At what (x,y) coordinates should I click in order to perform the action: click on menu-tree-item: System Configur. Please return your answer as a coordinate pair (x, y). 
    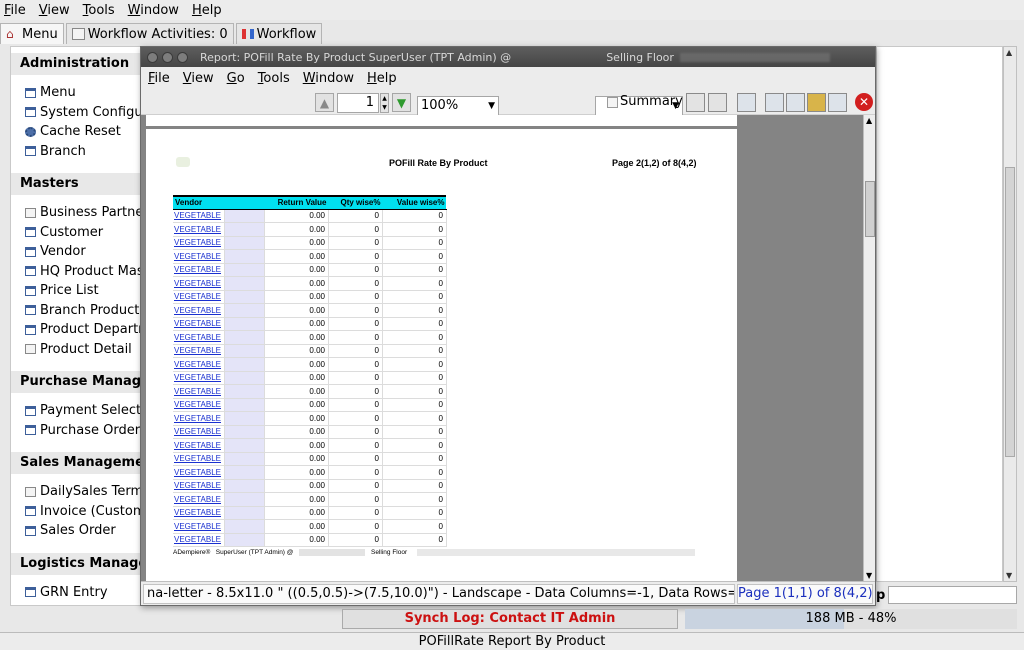
    Looking at the image, I should click on (77, 113).